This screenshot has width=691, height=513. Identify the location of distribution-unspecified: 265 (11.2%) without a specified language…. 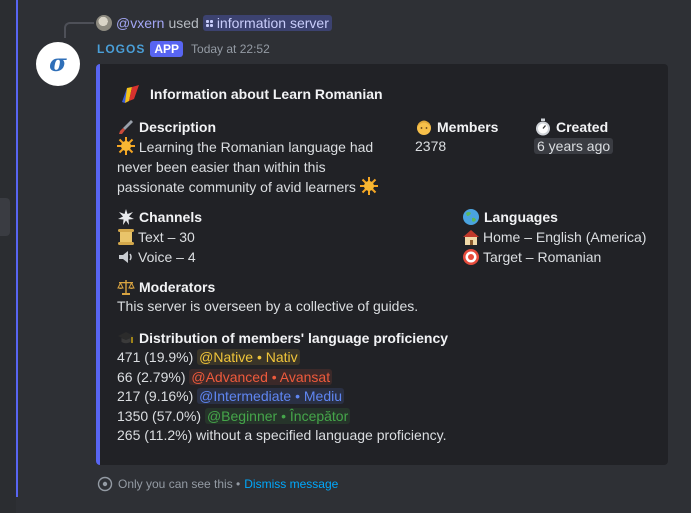
(282, 435).